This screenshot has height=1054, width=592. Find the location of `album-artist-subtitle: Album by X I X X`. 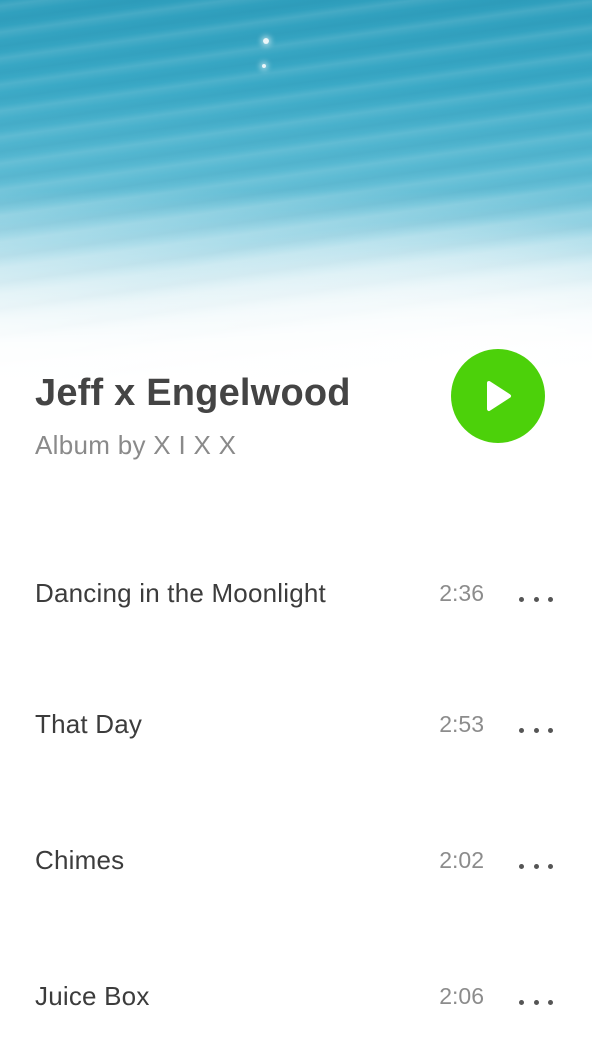

album-artist-subtitle: Album by X I X X is located at coordinates (136, 445).